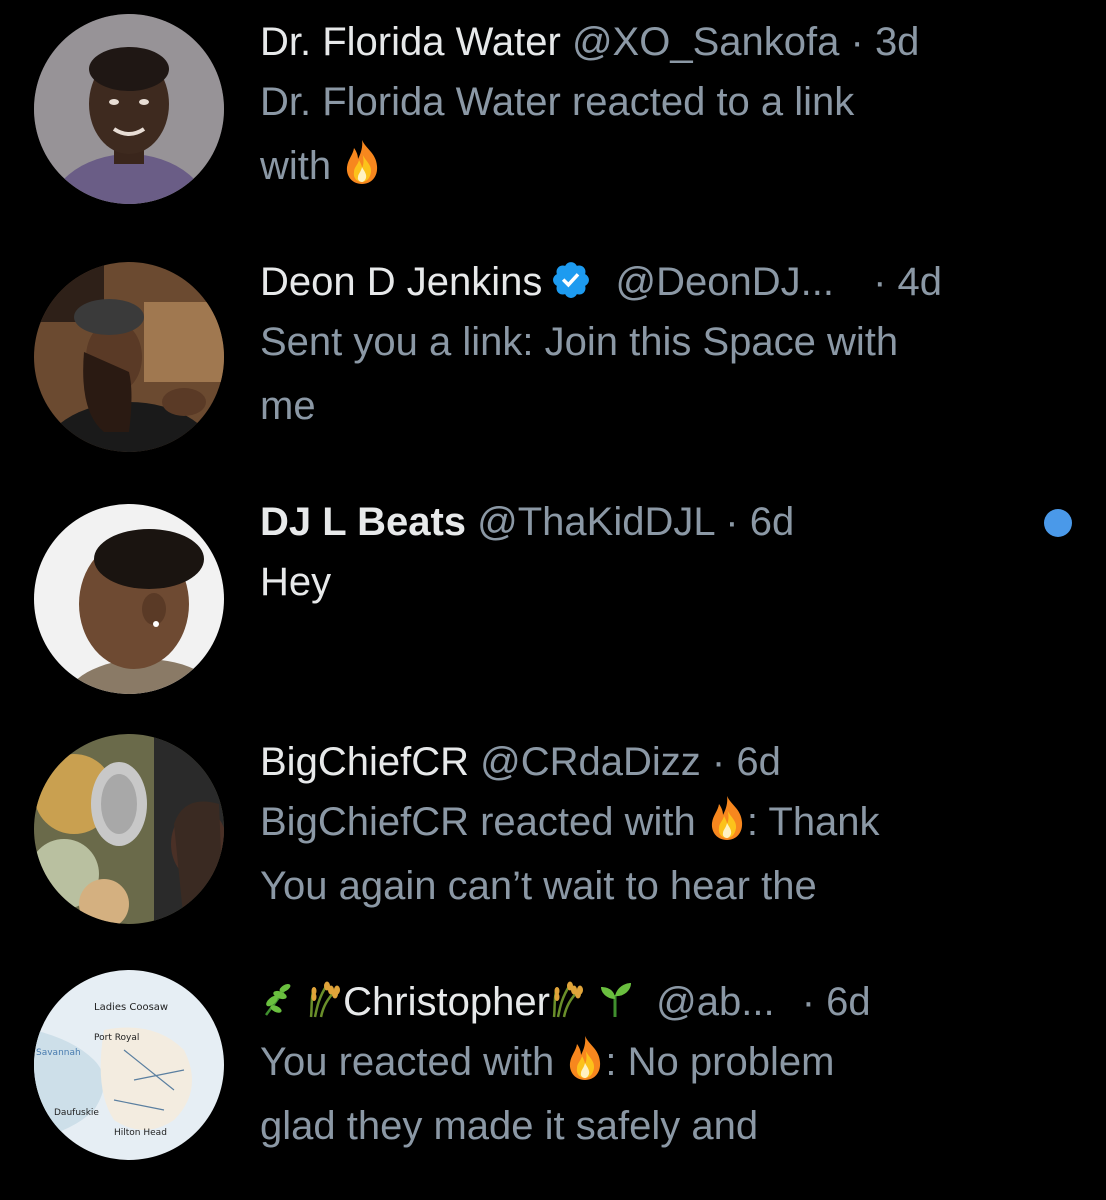 This screenshot has width=1106, height=1200. Describe the element at coordinates (596, 522) in the screenshot. I see `sender-handle: @ThaKidDJL` at that location.